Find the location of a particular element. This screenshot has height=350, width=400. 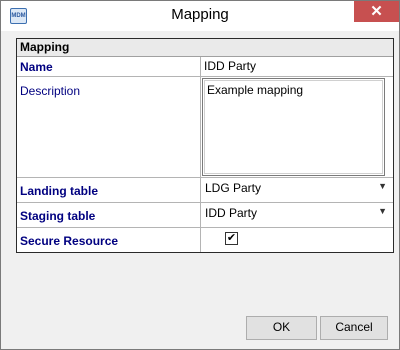

description-field: Example mapping is located at coordinates (293, 127).